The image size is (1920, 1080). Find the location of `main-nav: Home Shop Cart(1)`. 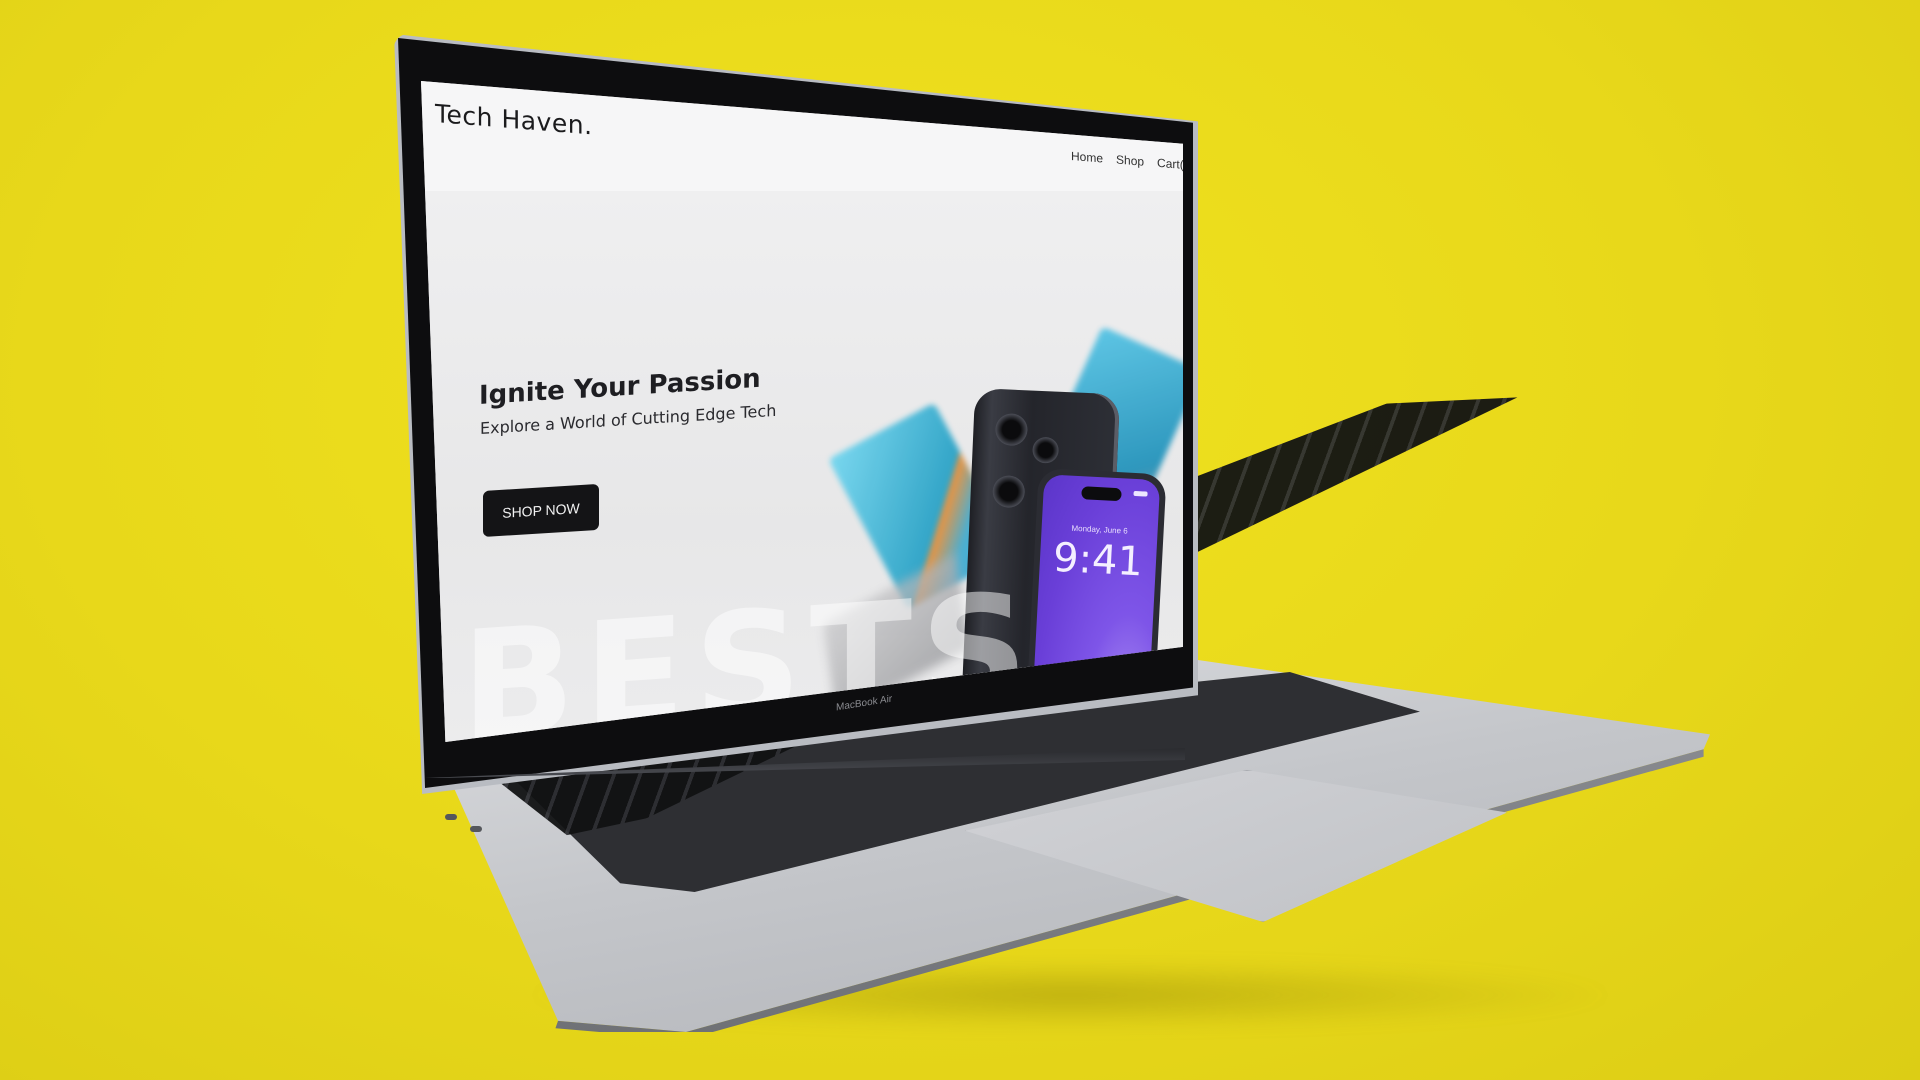

main-nav: Home Shop Cart(1) is located at coordinates (1127, 161).